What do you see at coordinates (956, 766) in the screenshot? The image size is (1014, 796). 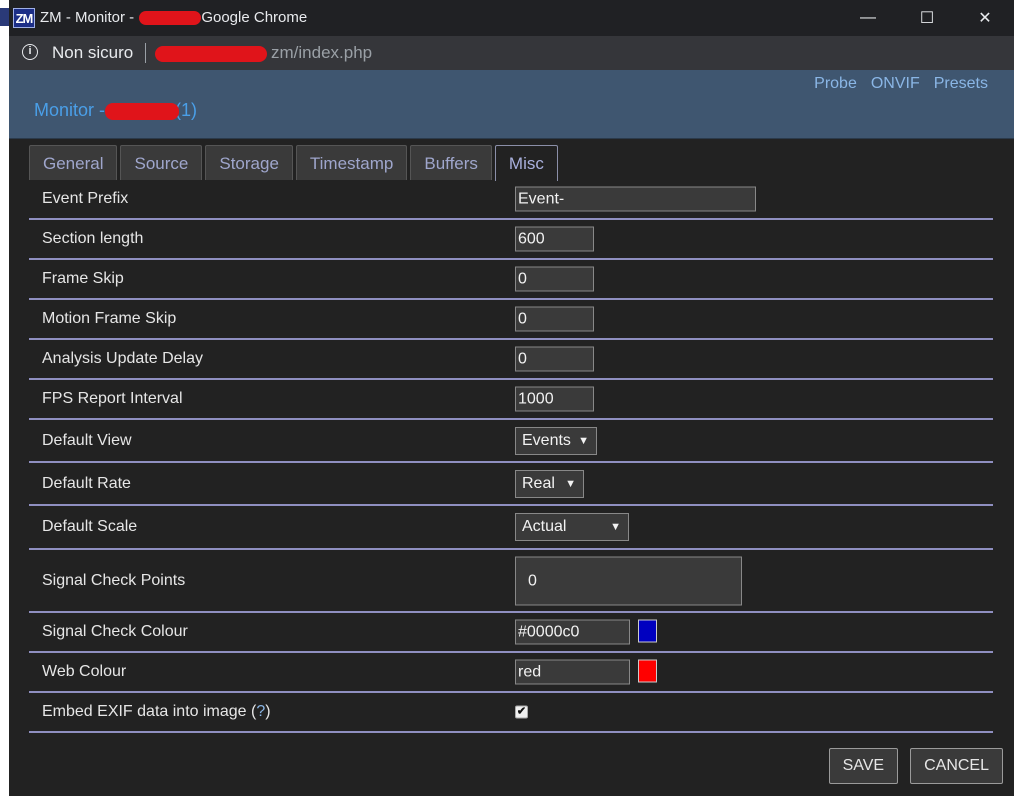 I see `cancel-button: CANCEL` at bounding box center [956, 766].